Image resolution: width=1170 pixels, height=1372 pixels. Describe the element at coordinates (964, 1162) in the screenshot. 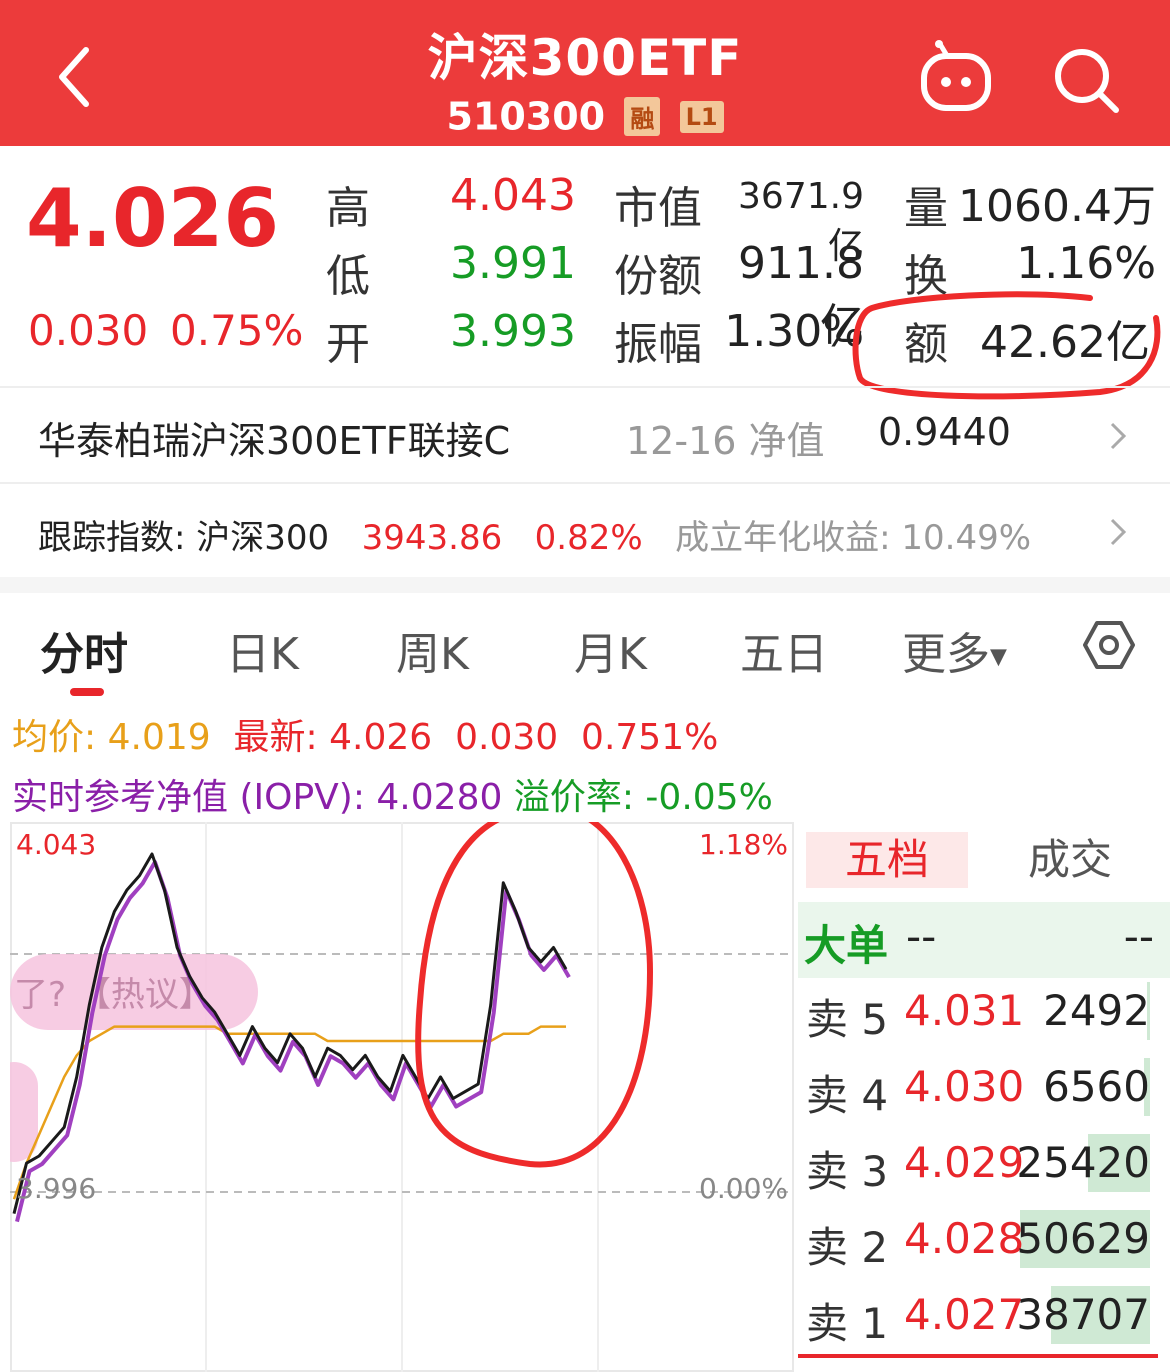

I see `ask-price: 4.029` at that location.